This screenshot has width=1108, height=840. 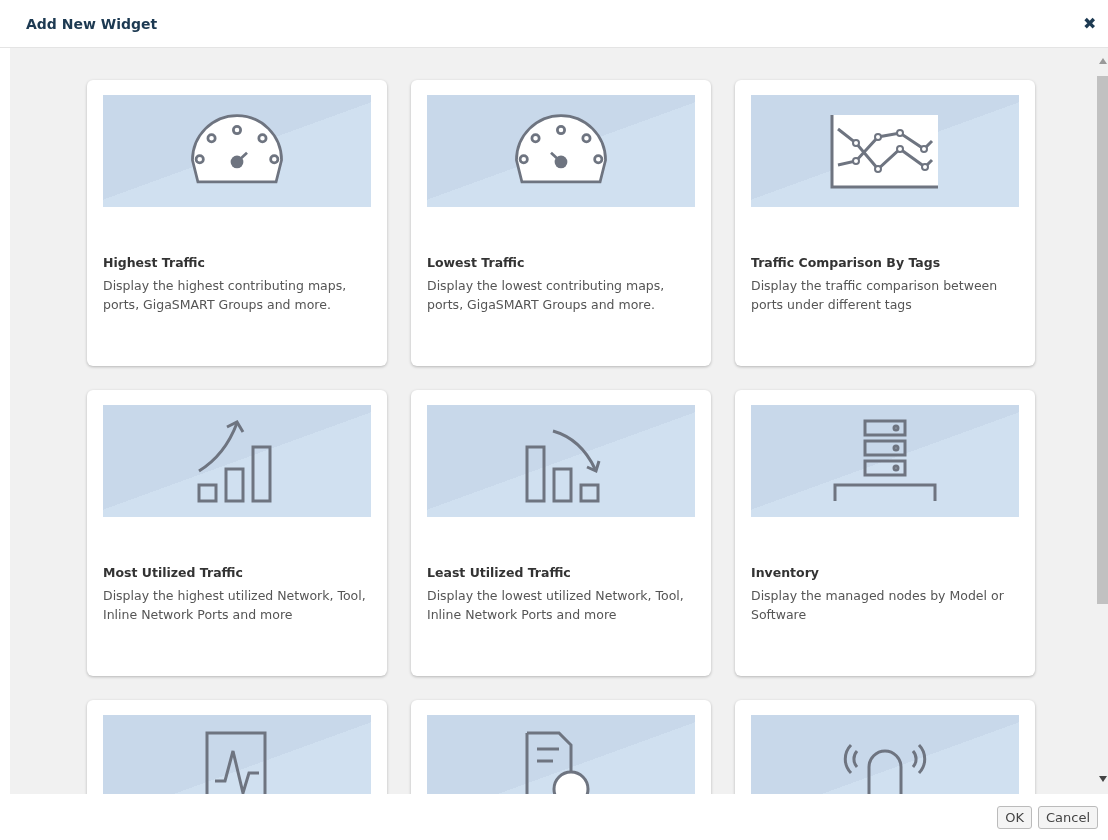 What do you see at coordinates (878, 605) in the screenshot?
I see `widget-description: Display the managed nodes by Model or Software` at bounding box center [878, 605].